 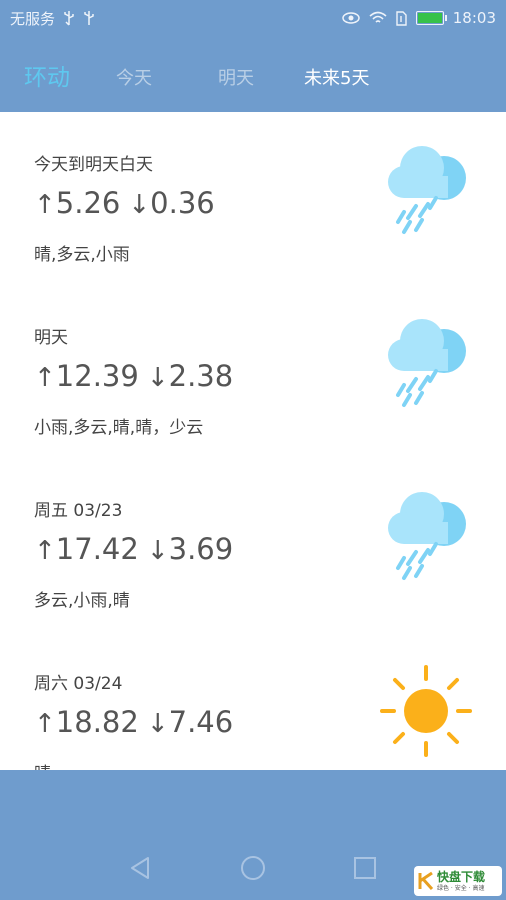 What do you see at coordinates (33, 18) in the screenshot?
I see `carrier-text: 无服务` at bounding box center [33, 18].